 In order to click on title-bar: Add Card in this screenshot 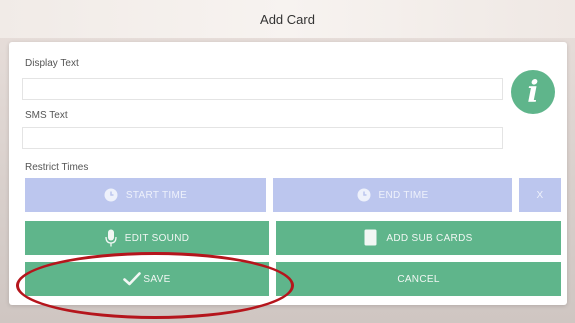, I will do `click(287, 19)`.